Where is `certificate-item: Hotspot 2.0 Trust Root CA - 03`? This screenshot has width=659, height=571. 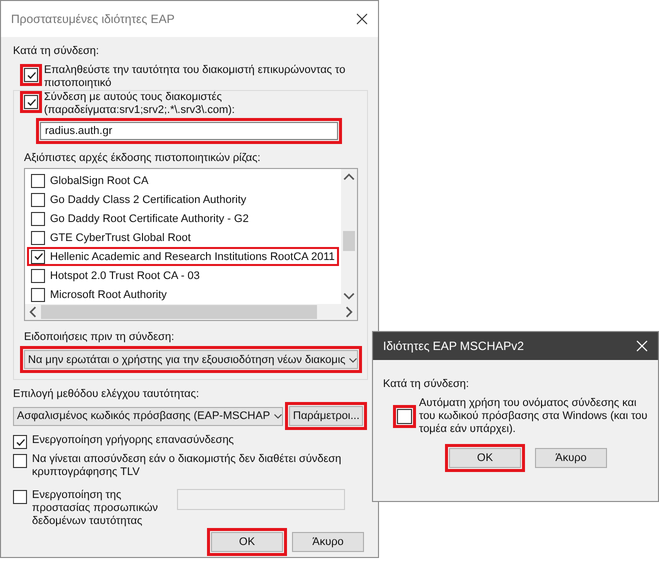
certificate-item: Hotspot 2.0 Trust Root CA - 03 is located at coordinates (183, 275).